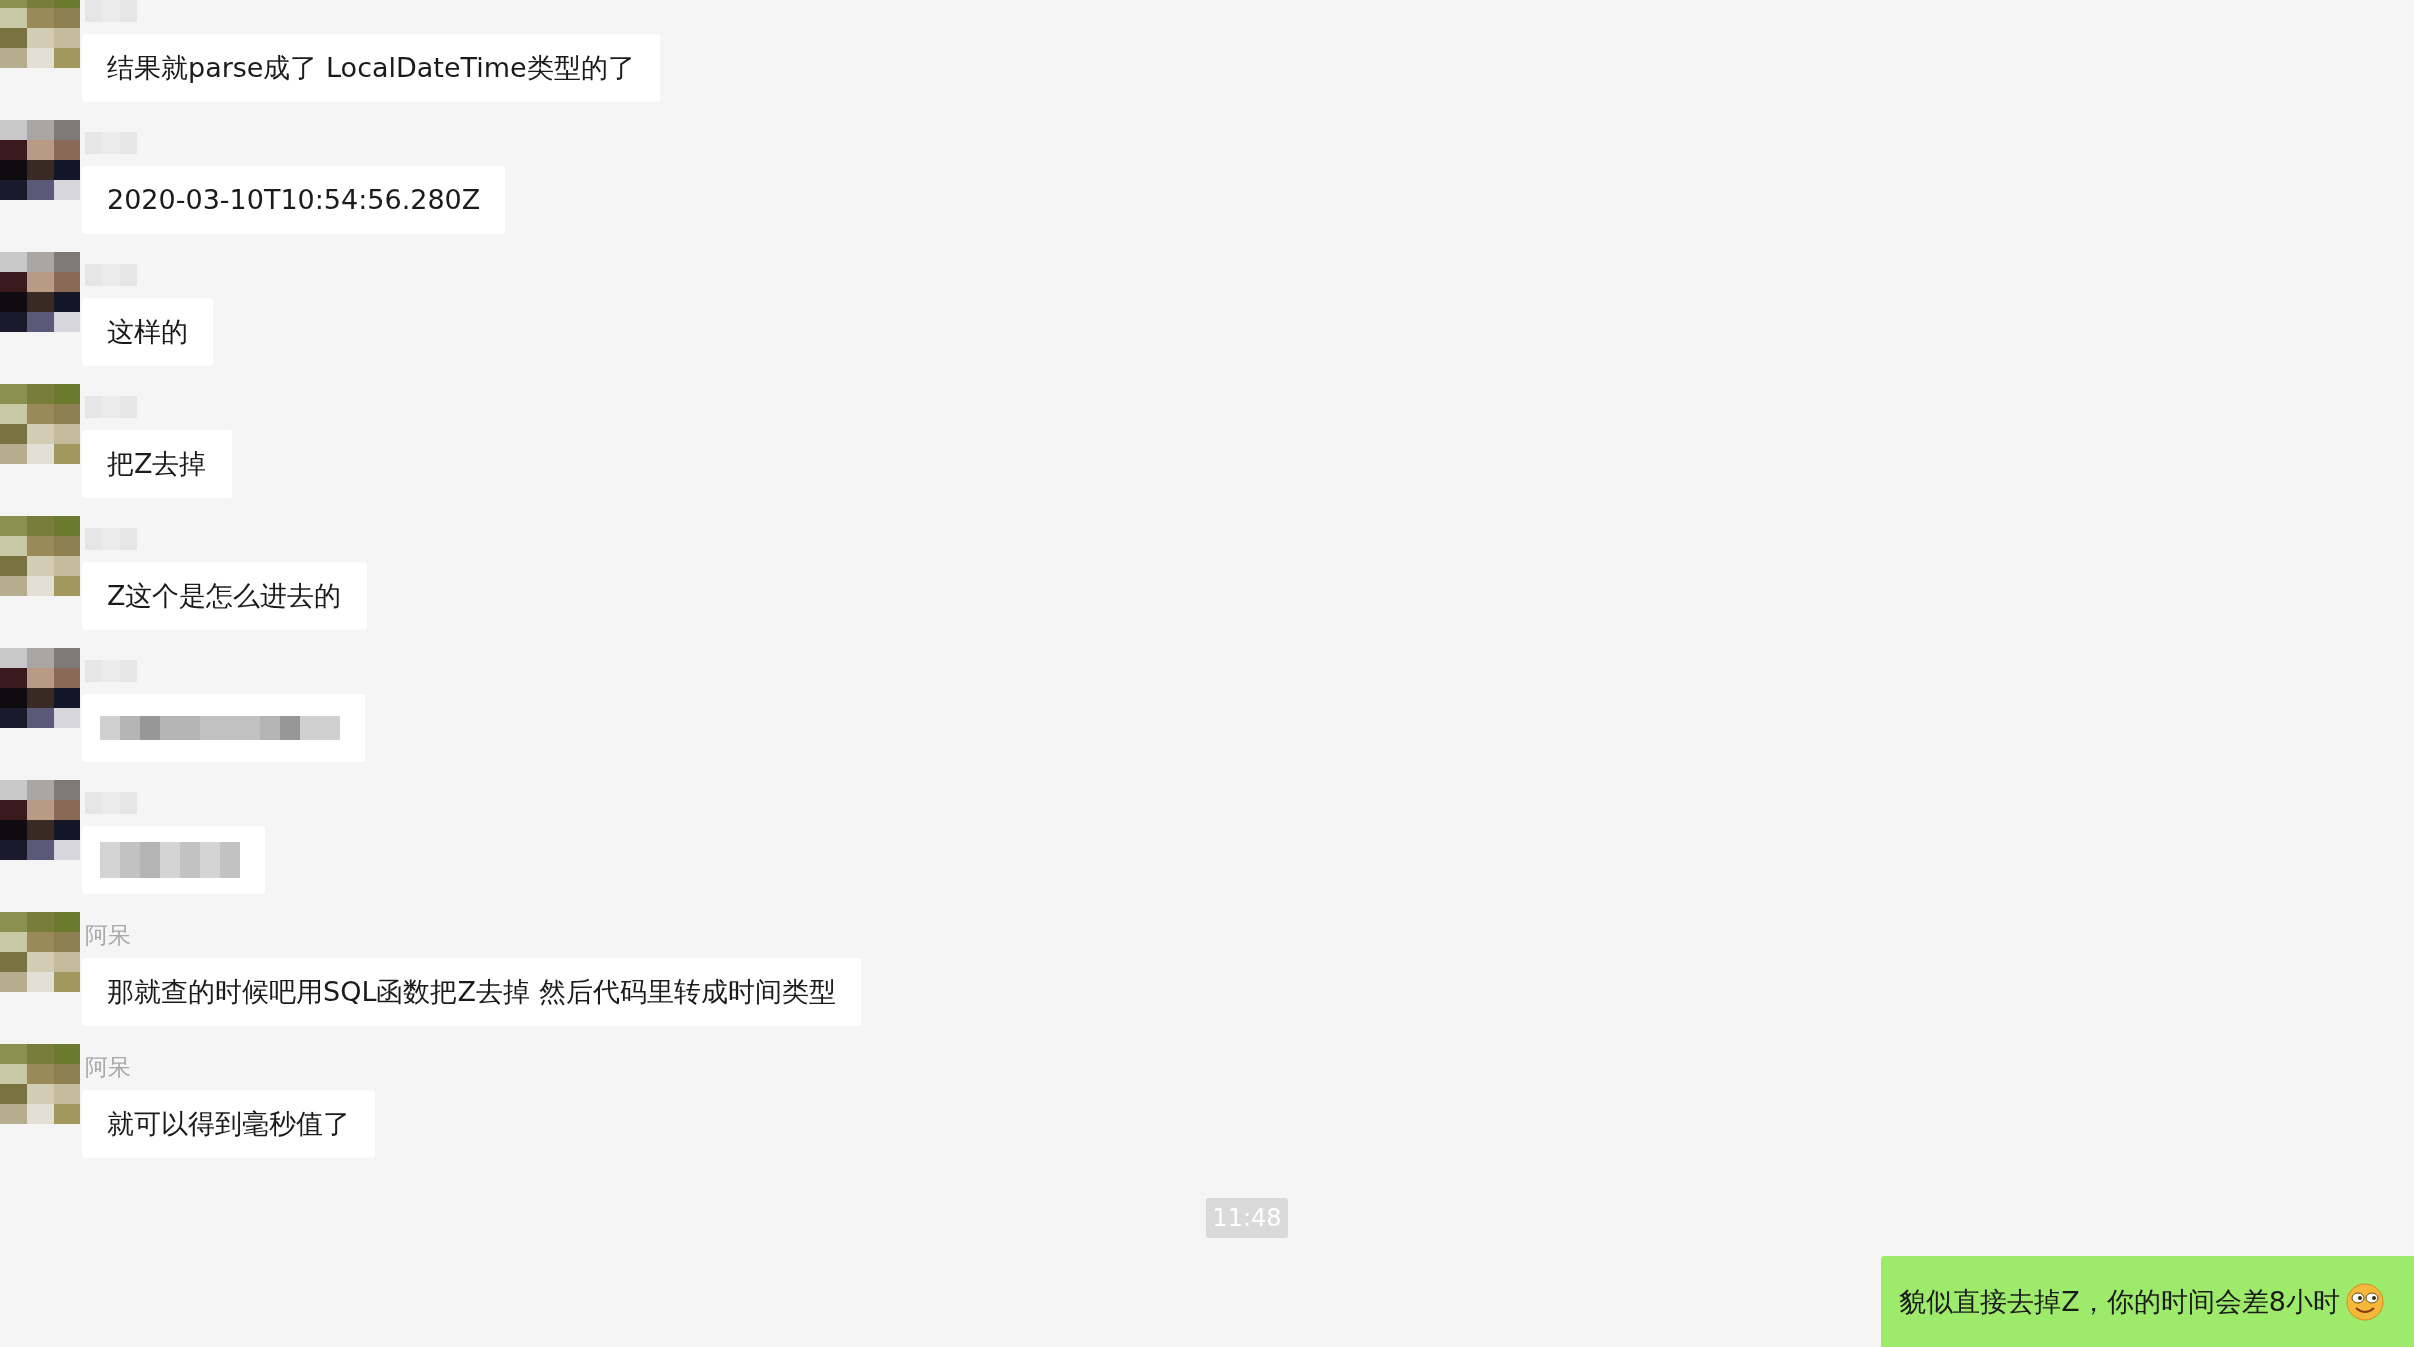  Describe the element at coordinates (147, 332) in the screenshot. I see `message-bubble: 这样的` at that location.